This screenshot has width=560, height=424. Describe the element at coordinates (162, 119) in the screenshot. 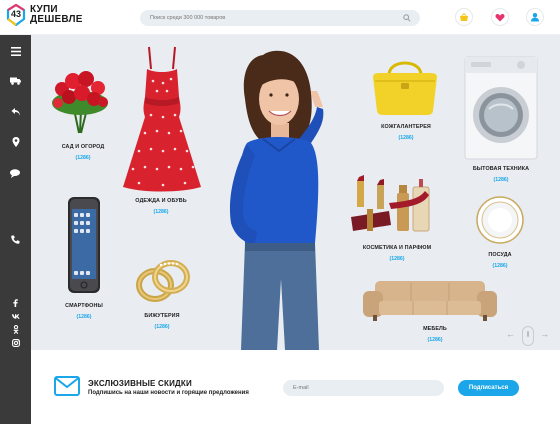

I see `red-dress-image` at that location.